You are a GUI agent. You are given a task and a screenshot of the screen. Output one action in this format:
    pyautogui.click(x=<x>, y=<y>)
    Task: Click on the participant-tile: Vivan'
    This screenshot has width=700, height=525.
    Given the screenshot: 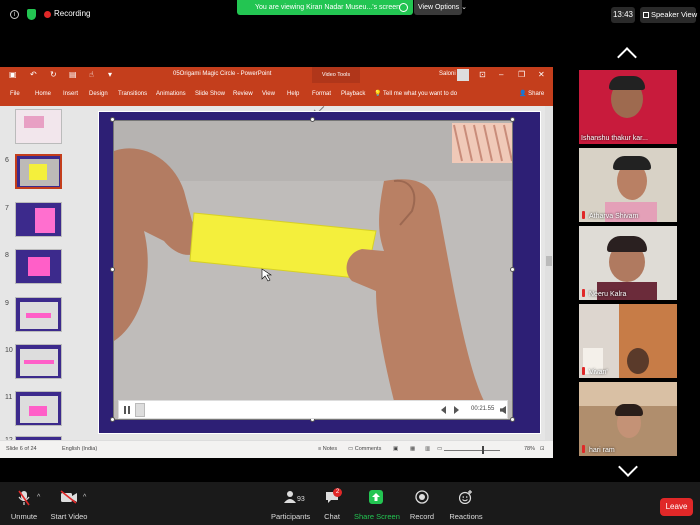 What is the action you would take?
    pyautogui.click(x=628, y=341)
    